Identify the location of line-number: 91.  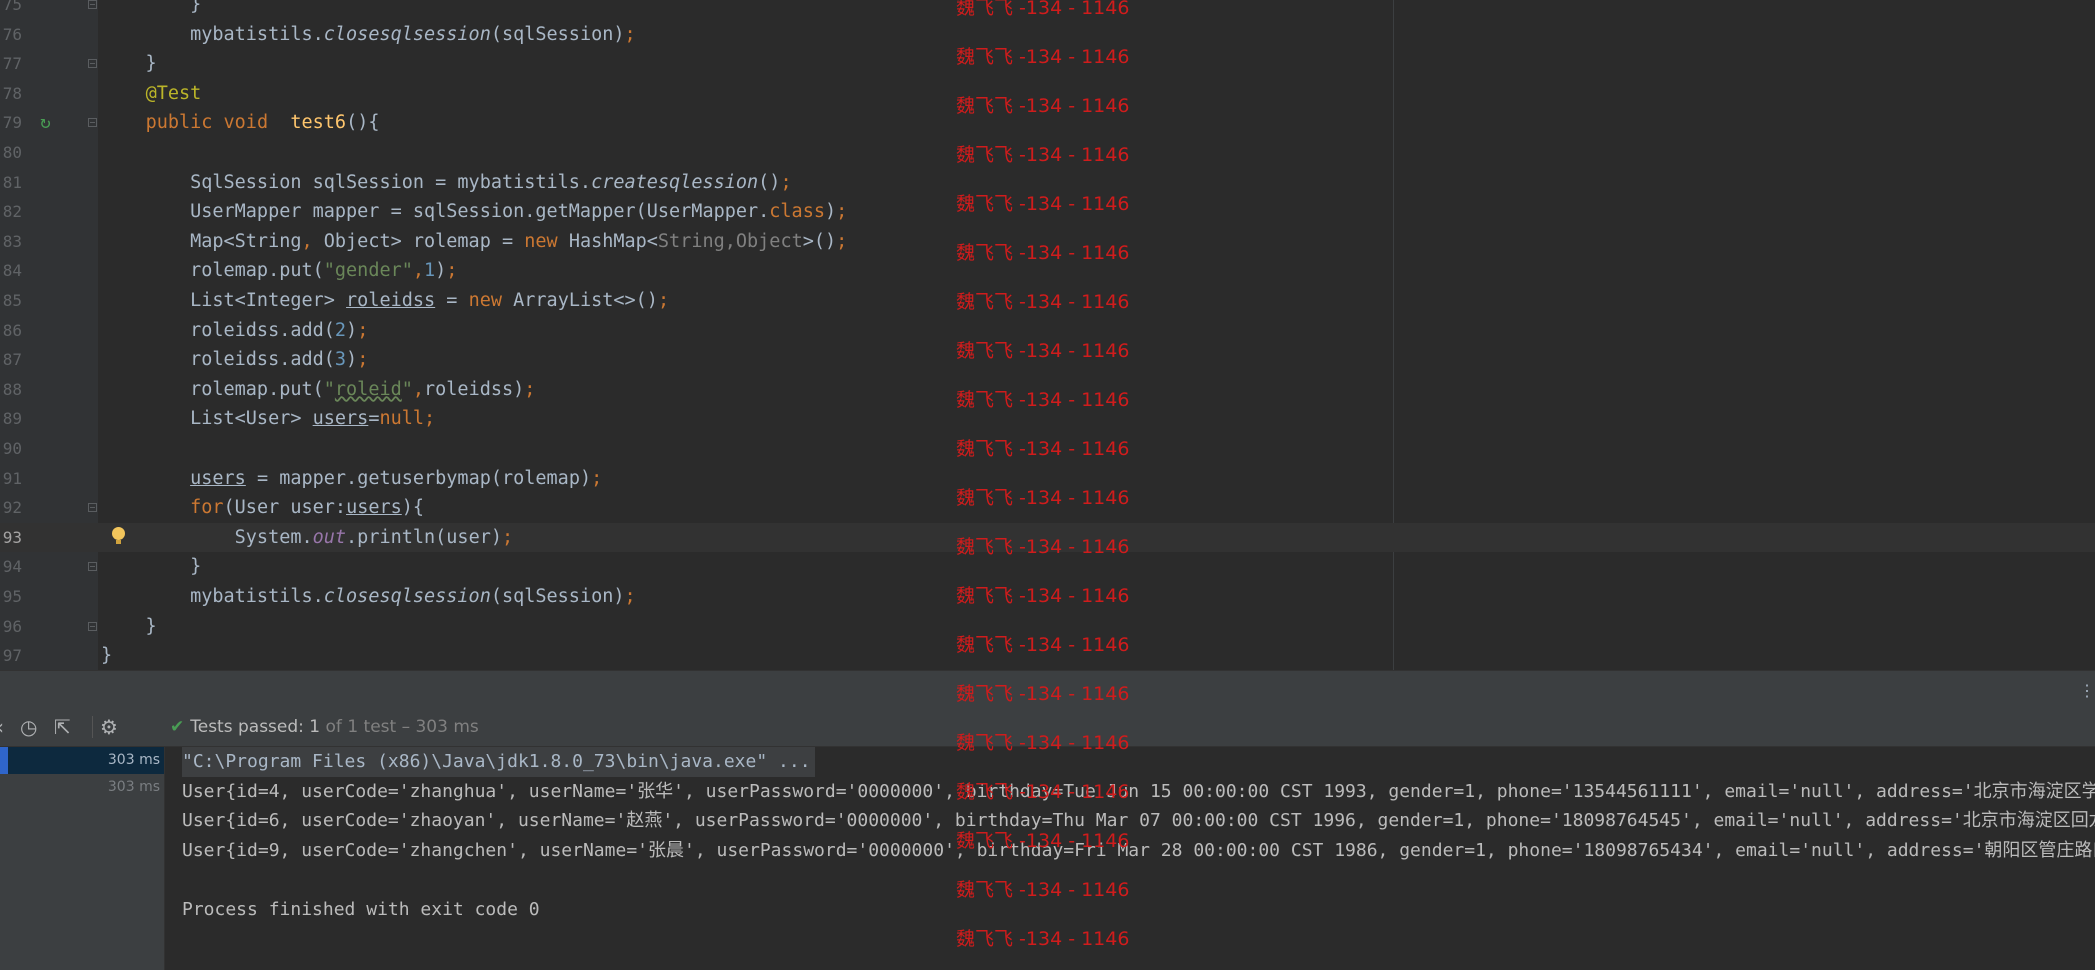
(11, 479).